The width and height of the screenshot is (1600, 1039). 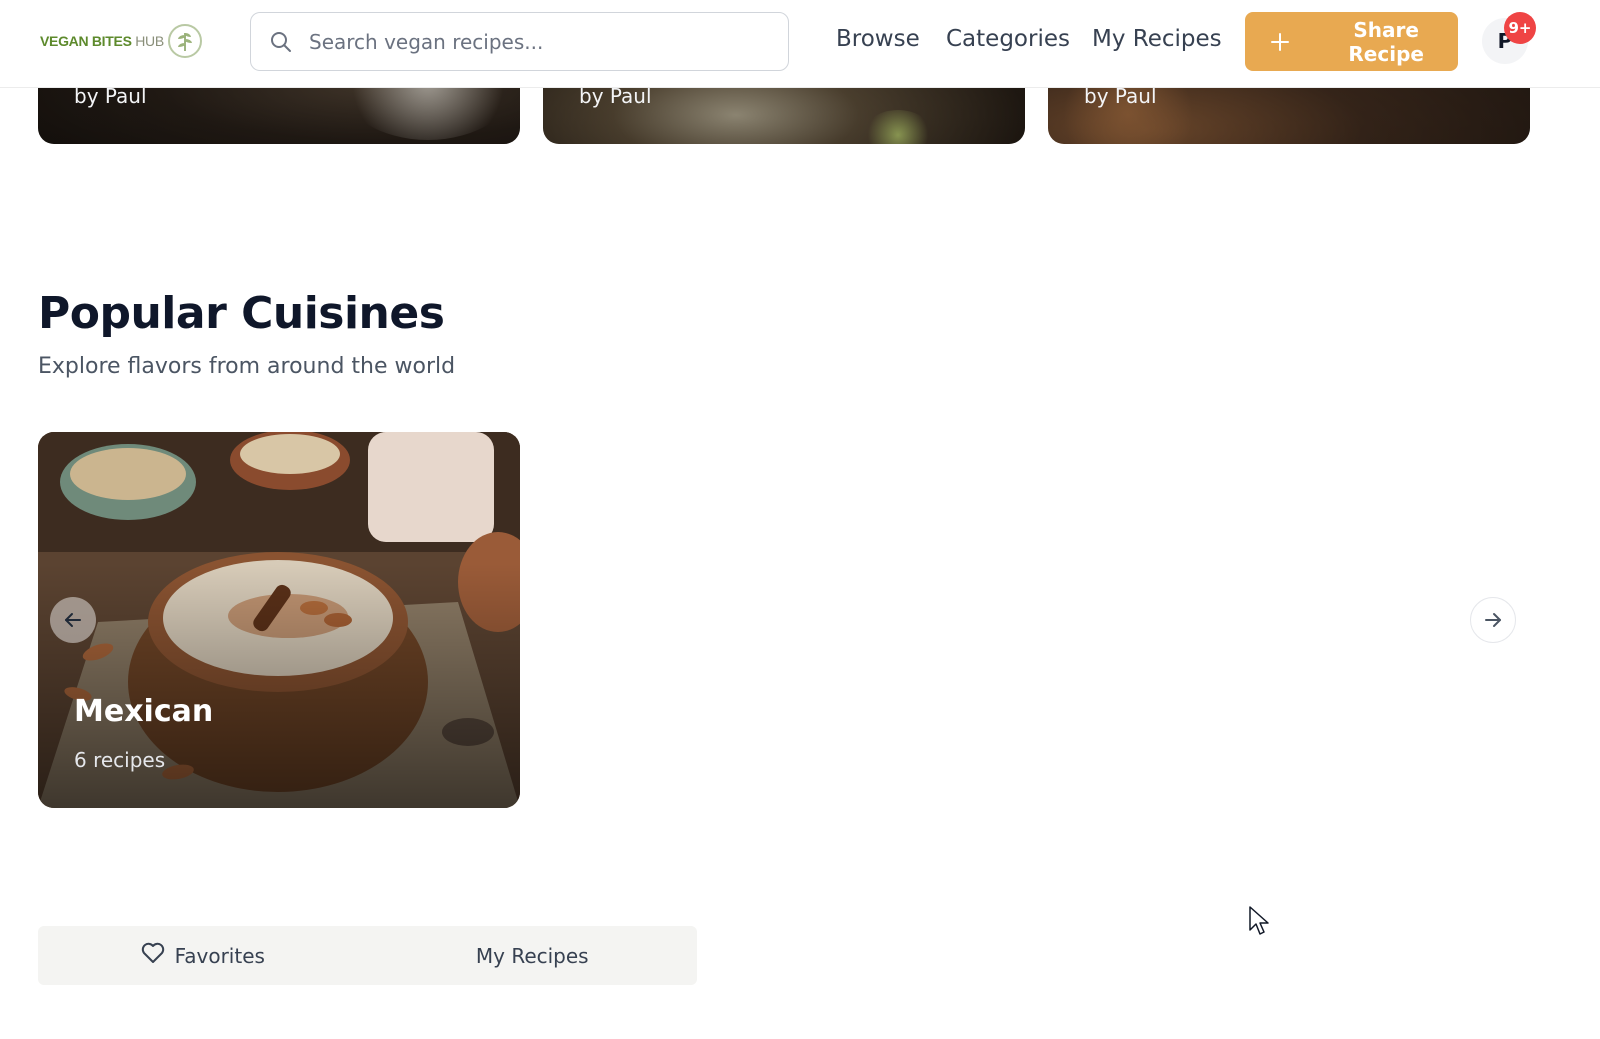 What do you see at coordinates (1259, 920) in the screenshot?
I see `mouse-cursor-icon` at bounding box center [1259, 920].